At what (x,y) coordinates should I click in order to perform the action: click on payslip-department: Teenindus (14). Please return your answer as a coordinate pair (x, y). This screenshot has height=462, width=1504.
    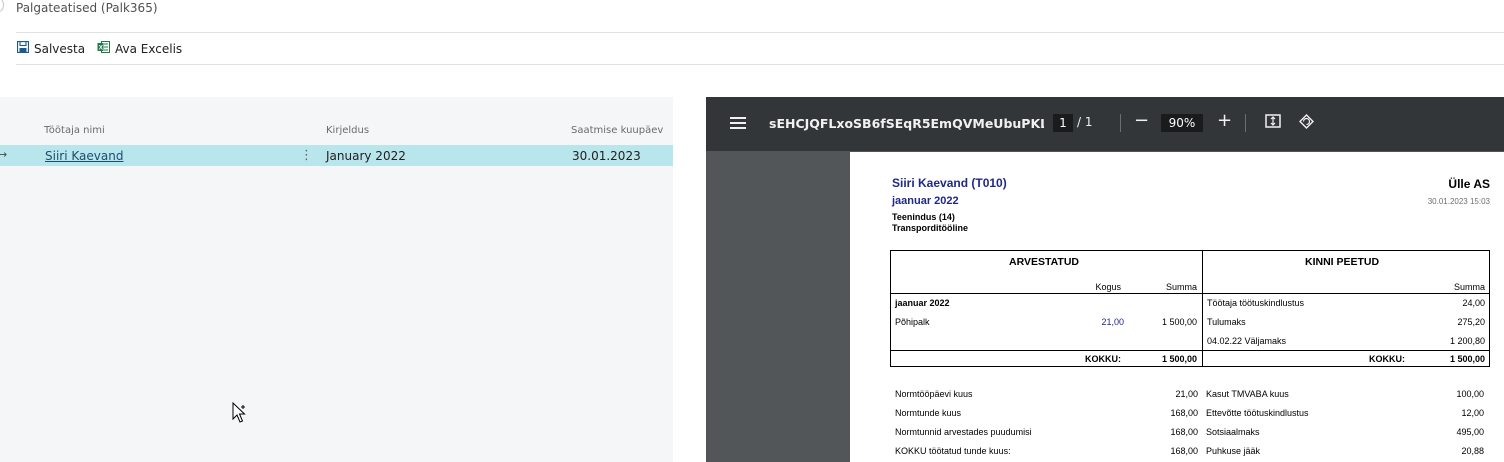
    Looking at the image, I should click on (923, 217).